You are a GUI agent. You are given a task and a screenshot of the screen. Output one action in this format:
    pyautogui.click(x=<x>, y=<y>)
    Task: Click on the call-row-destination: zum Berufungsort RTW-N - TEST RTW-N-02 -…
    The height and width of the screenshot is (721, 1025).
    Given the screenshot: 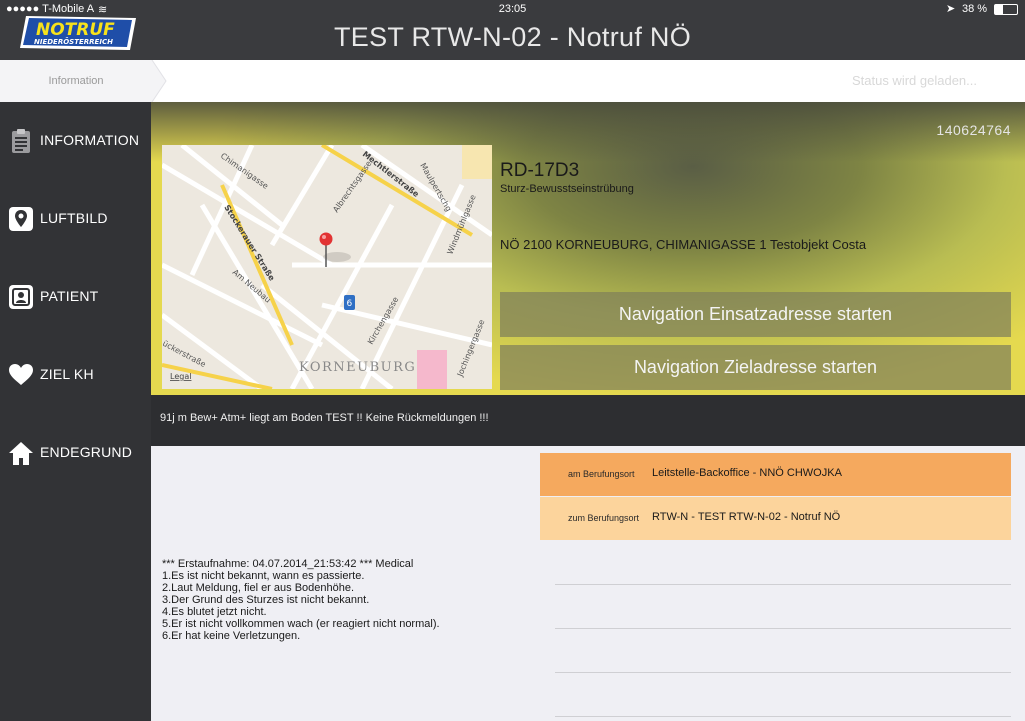 What is the action you would take?
    pyautogui.click(x=775, y=518)
    